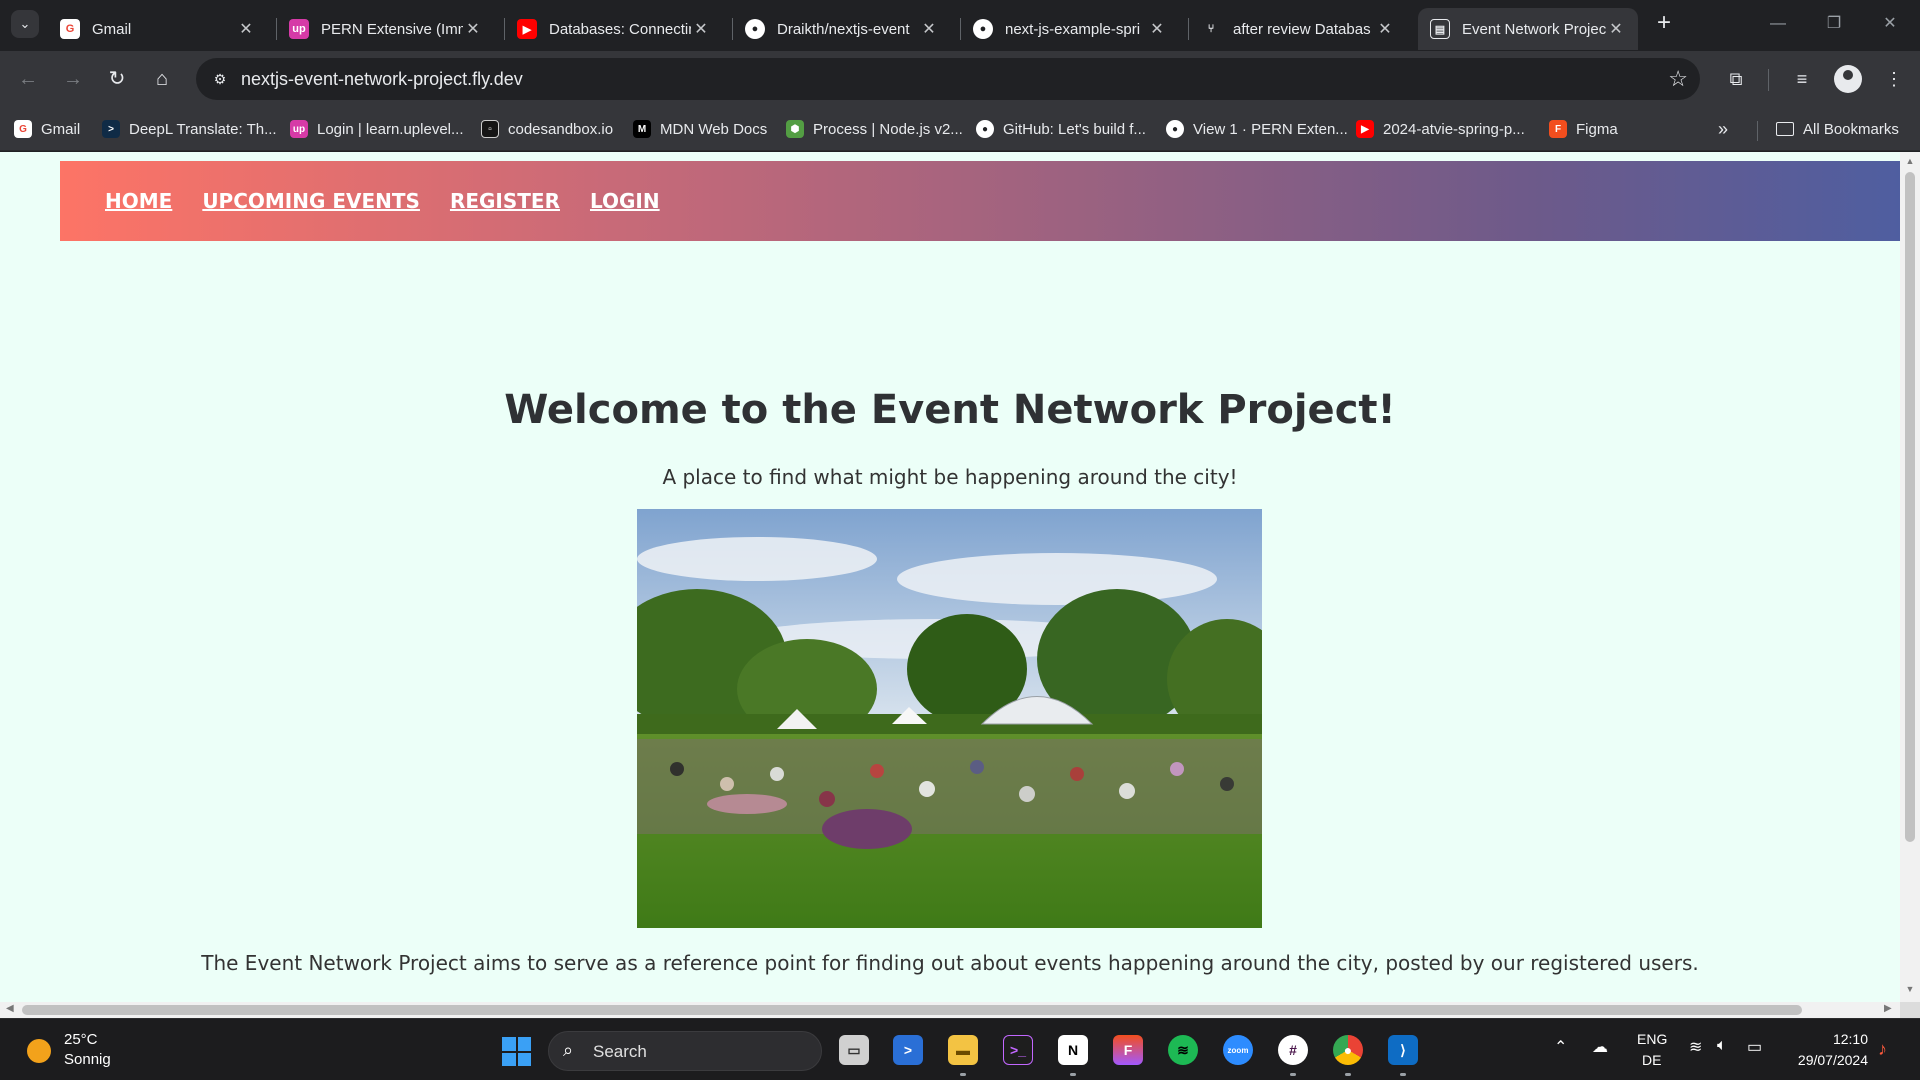 The image size is (1920, 1080). What do you see at coordinates (912, 1010) in the screenshot?
I see `horizontal-scroll-thumb` at bounding box center [912, 1010].